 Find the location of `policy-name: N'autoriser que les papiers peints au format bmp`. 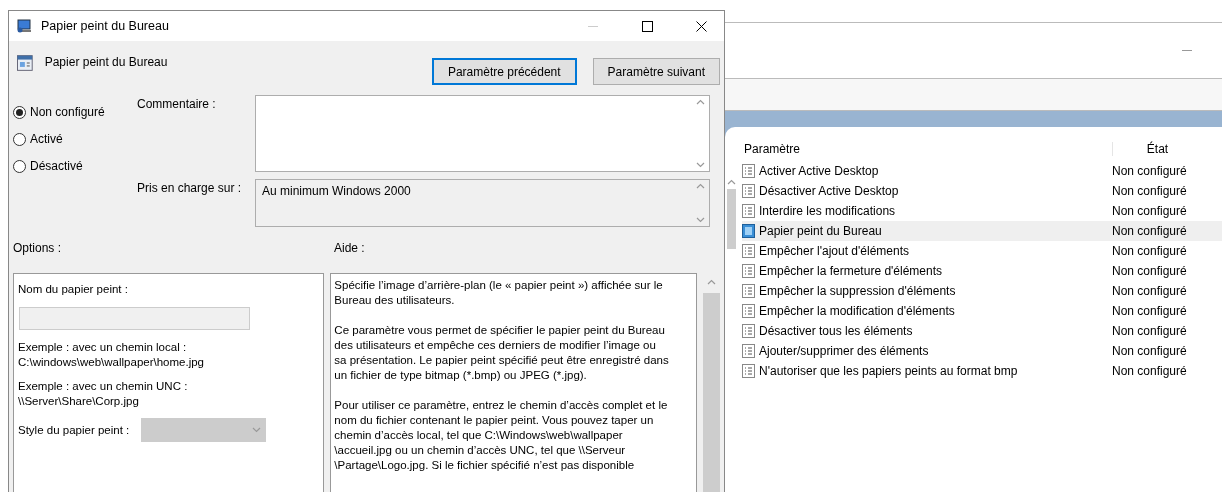

policy-name: N'autoriser que les papiers peints au format bmp is located at coordinates (888, 371).